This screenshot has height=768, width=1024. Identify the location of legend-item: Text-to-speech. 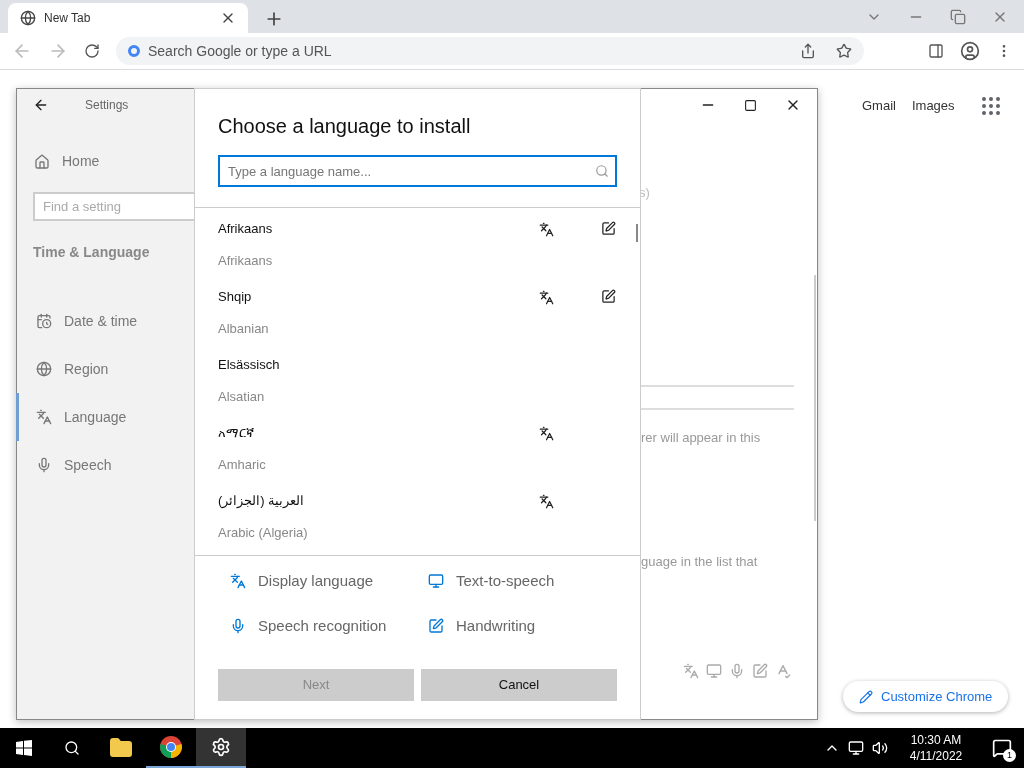
(534, 581).